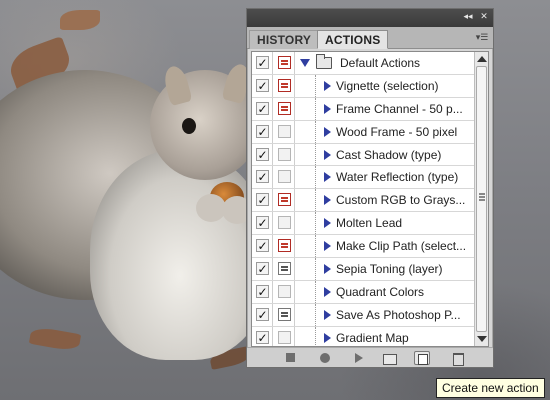 The height and width of the screenshot is (400, 550). I want to click on stop-icon, so click(291, 358).